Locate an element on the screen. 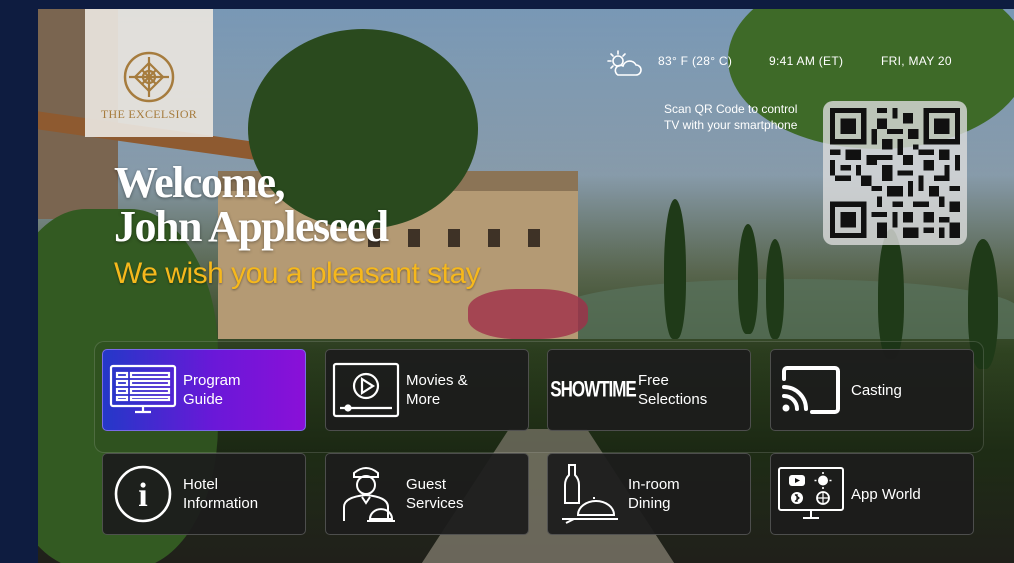 The image size is (1014, 563). menu-tile-label: Free Selections is located at coordinates (673, 390).